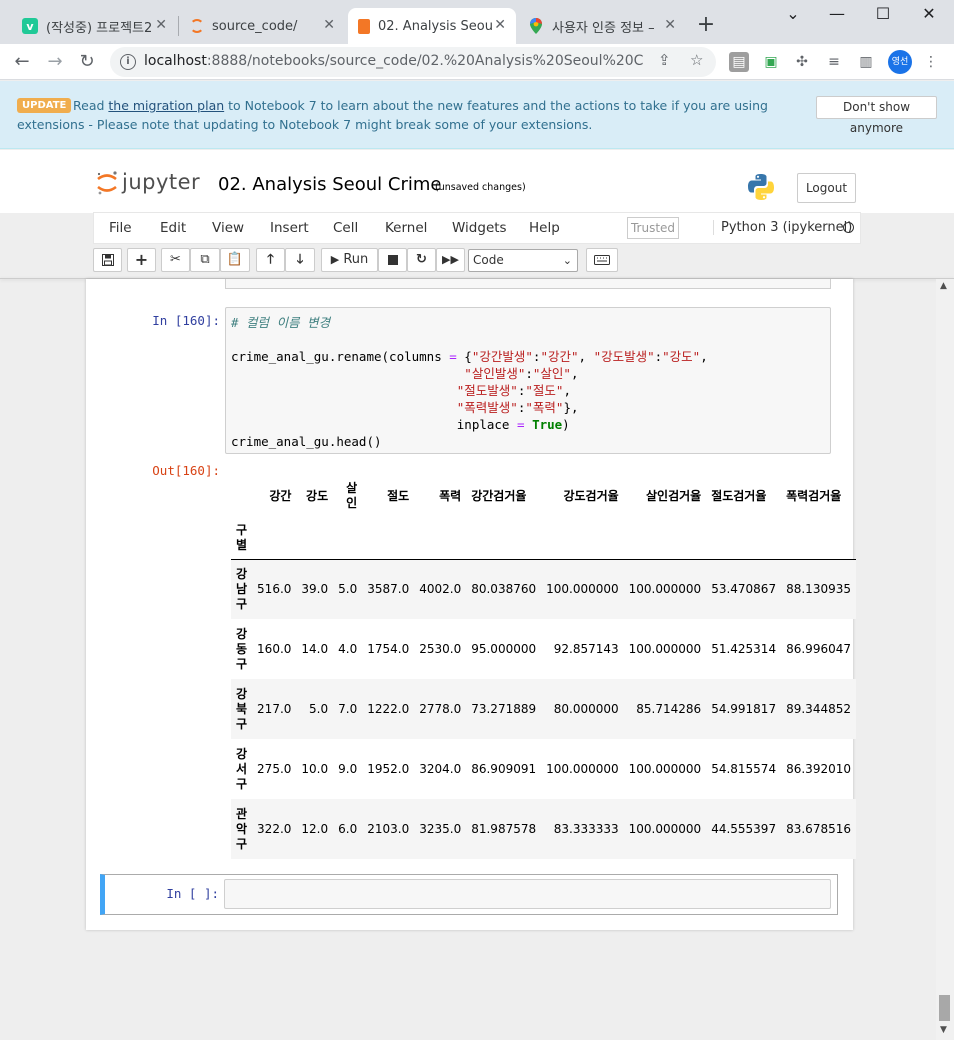 The image size is (954, 1040). Describe the element at coordinates (527, 894) in the screenshot. I see `empty-cell-editor` at that location.